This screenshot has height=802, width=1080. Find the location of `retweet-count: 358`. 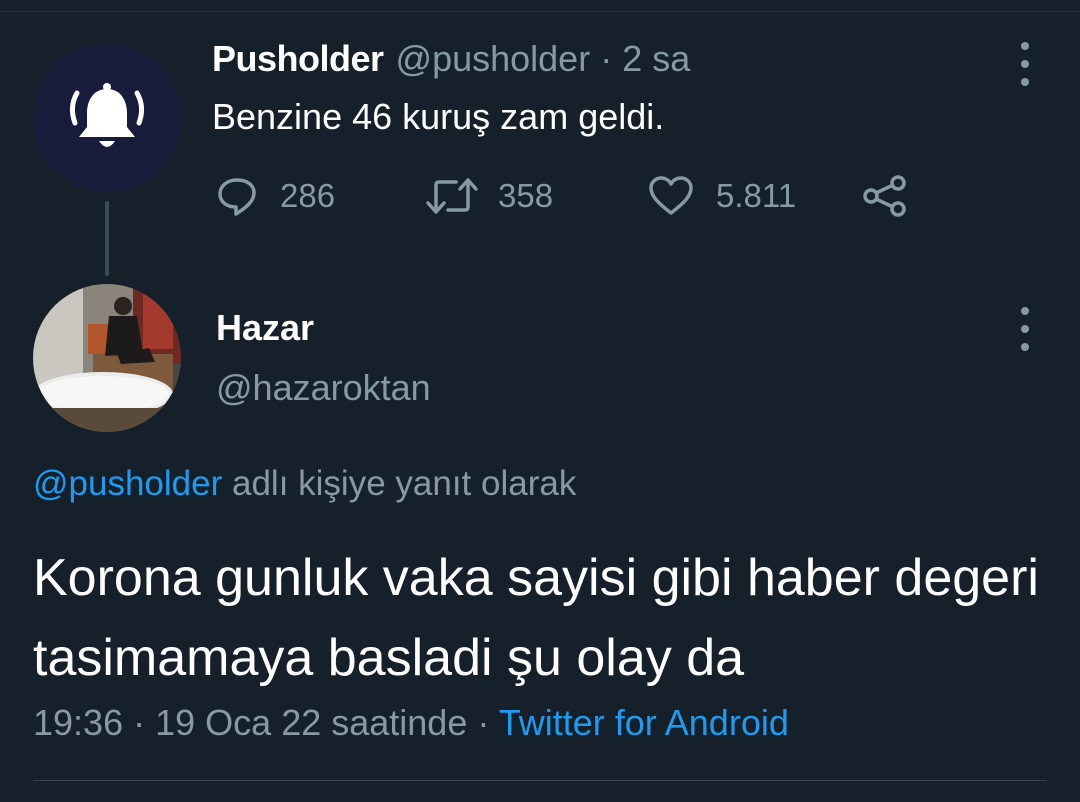

retweet-count: 358 is located at coordinates (526, 195).